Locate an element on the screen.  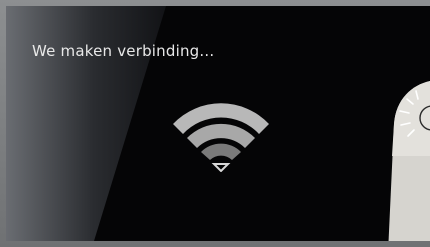
remote-control-icon is located at coordinates (409, 161).